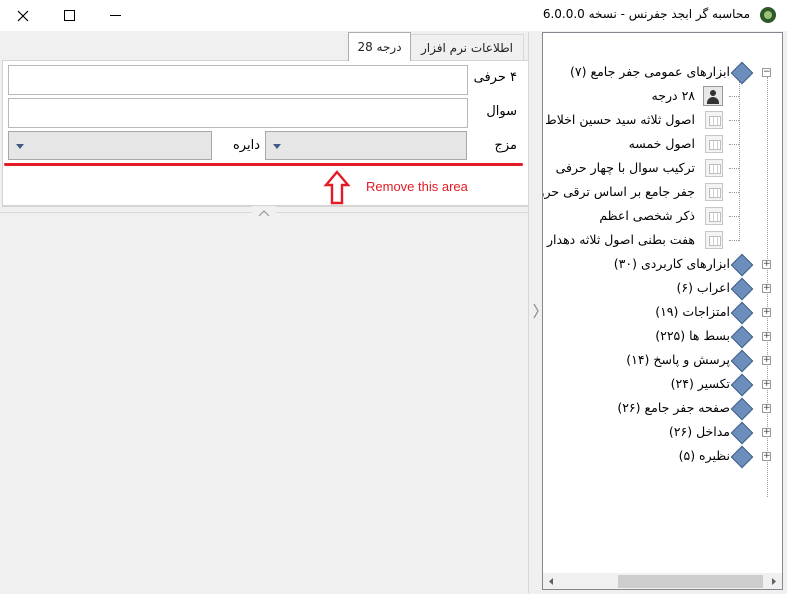 This screenshot has width=787, height=594. What do you see at coordinates (713, 96) in the screenshot?
I see `user-icon` at bounding box center [713, 96].